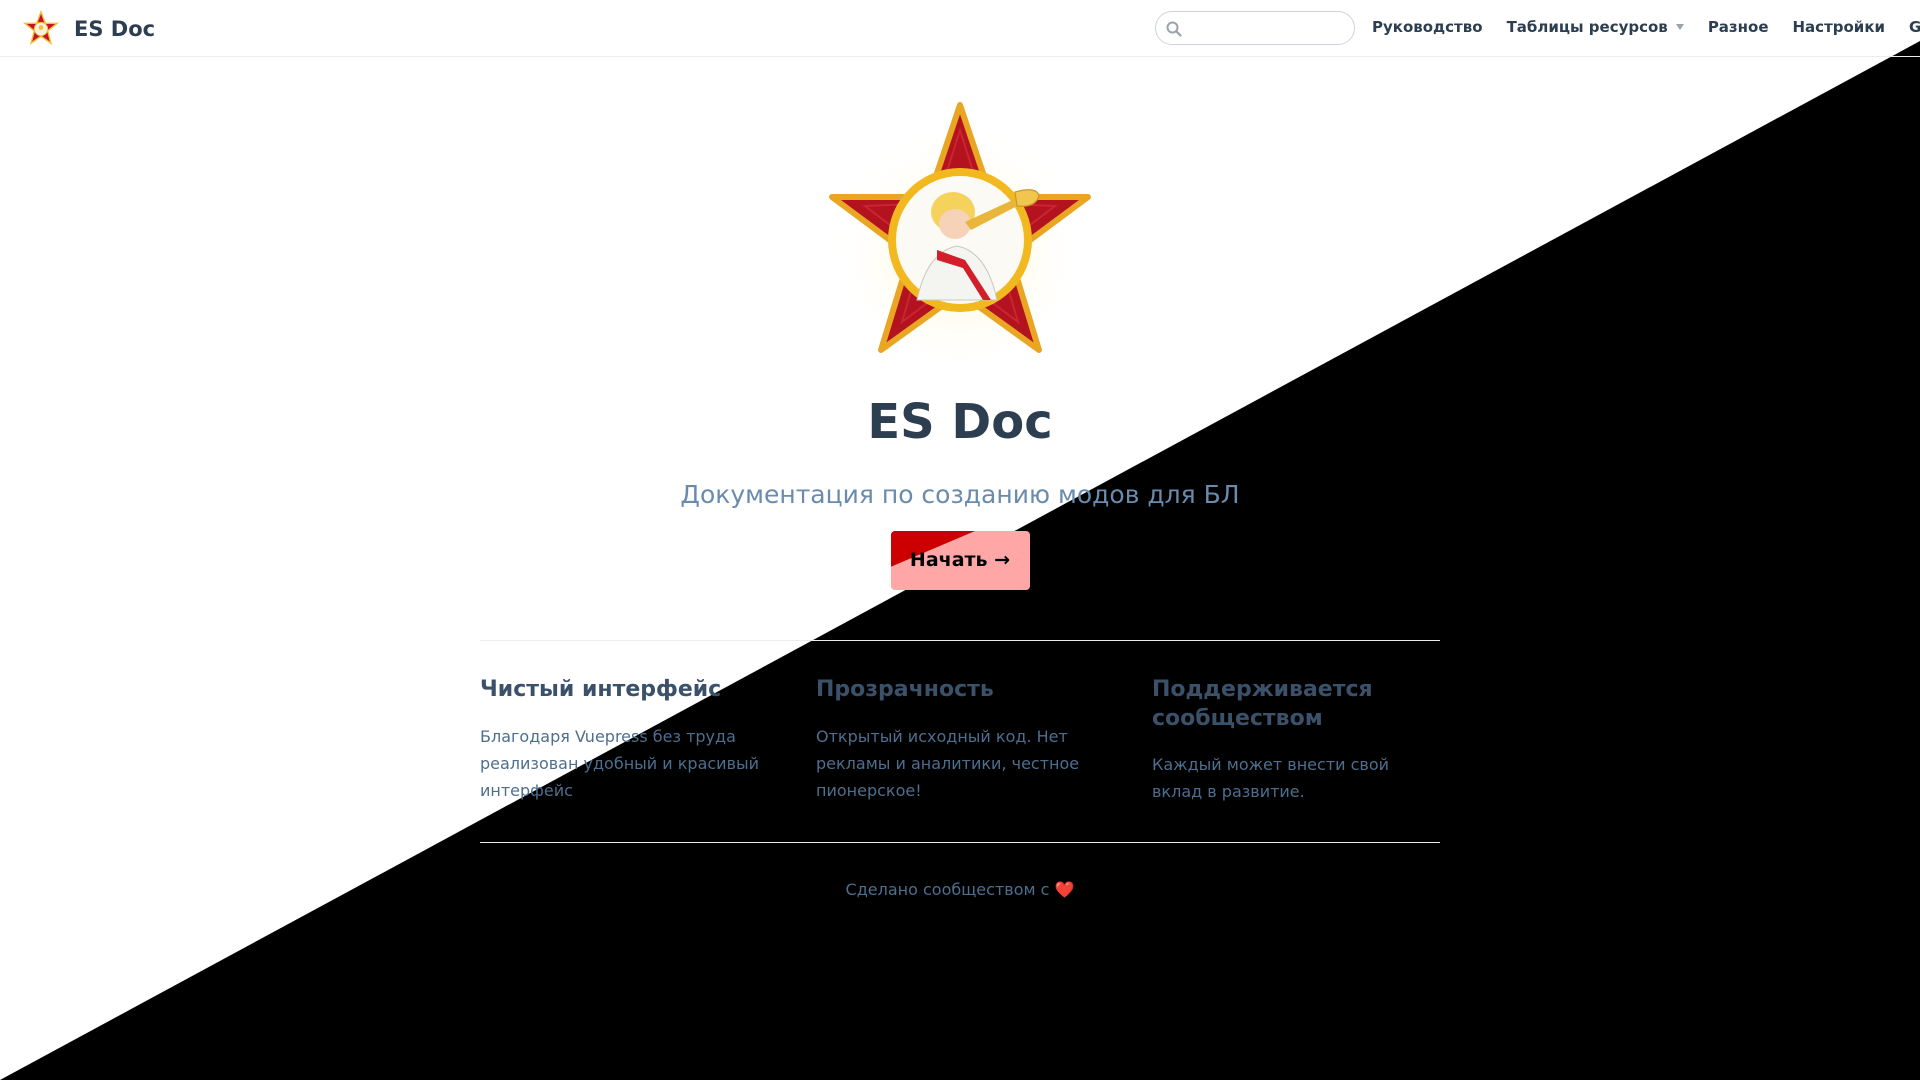 The height and width of the screenshot is (1080, 1920). What do you see at coordinates (115, 29) in the screenshot?
I see `site-title: ES Doc` at bounding box center [115, 29].